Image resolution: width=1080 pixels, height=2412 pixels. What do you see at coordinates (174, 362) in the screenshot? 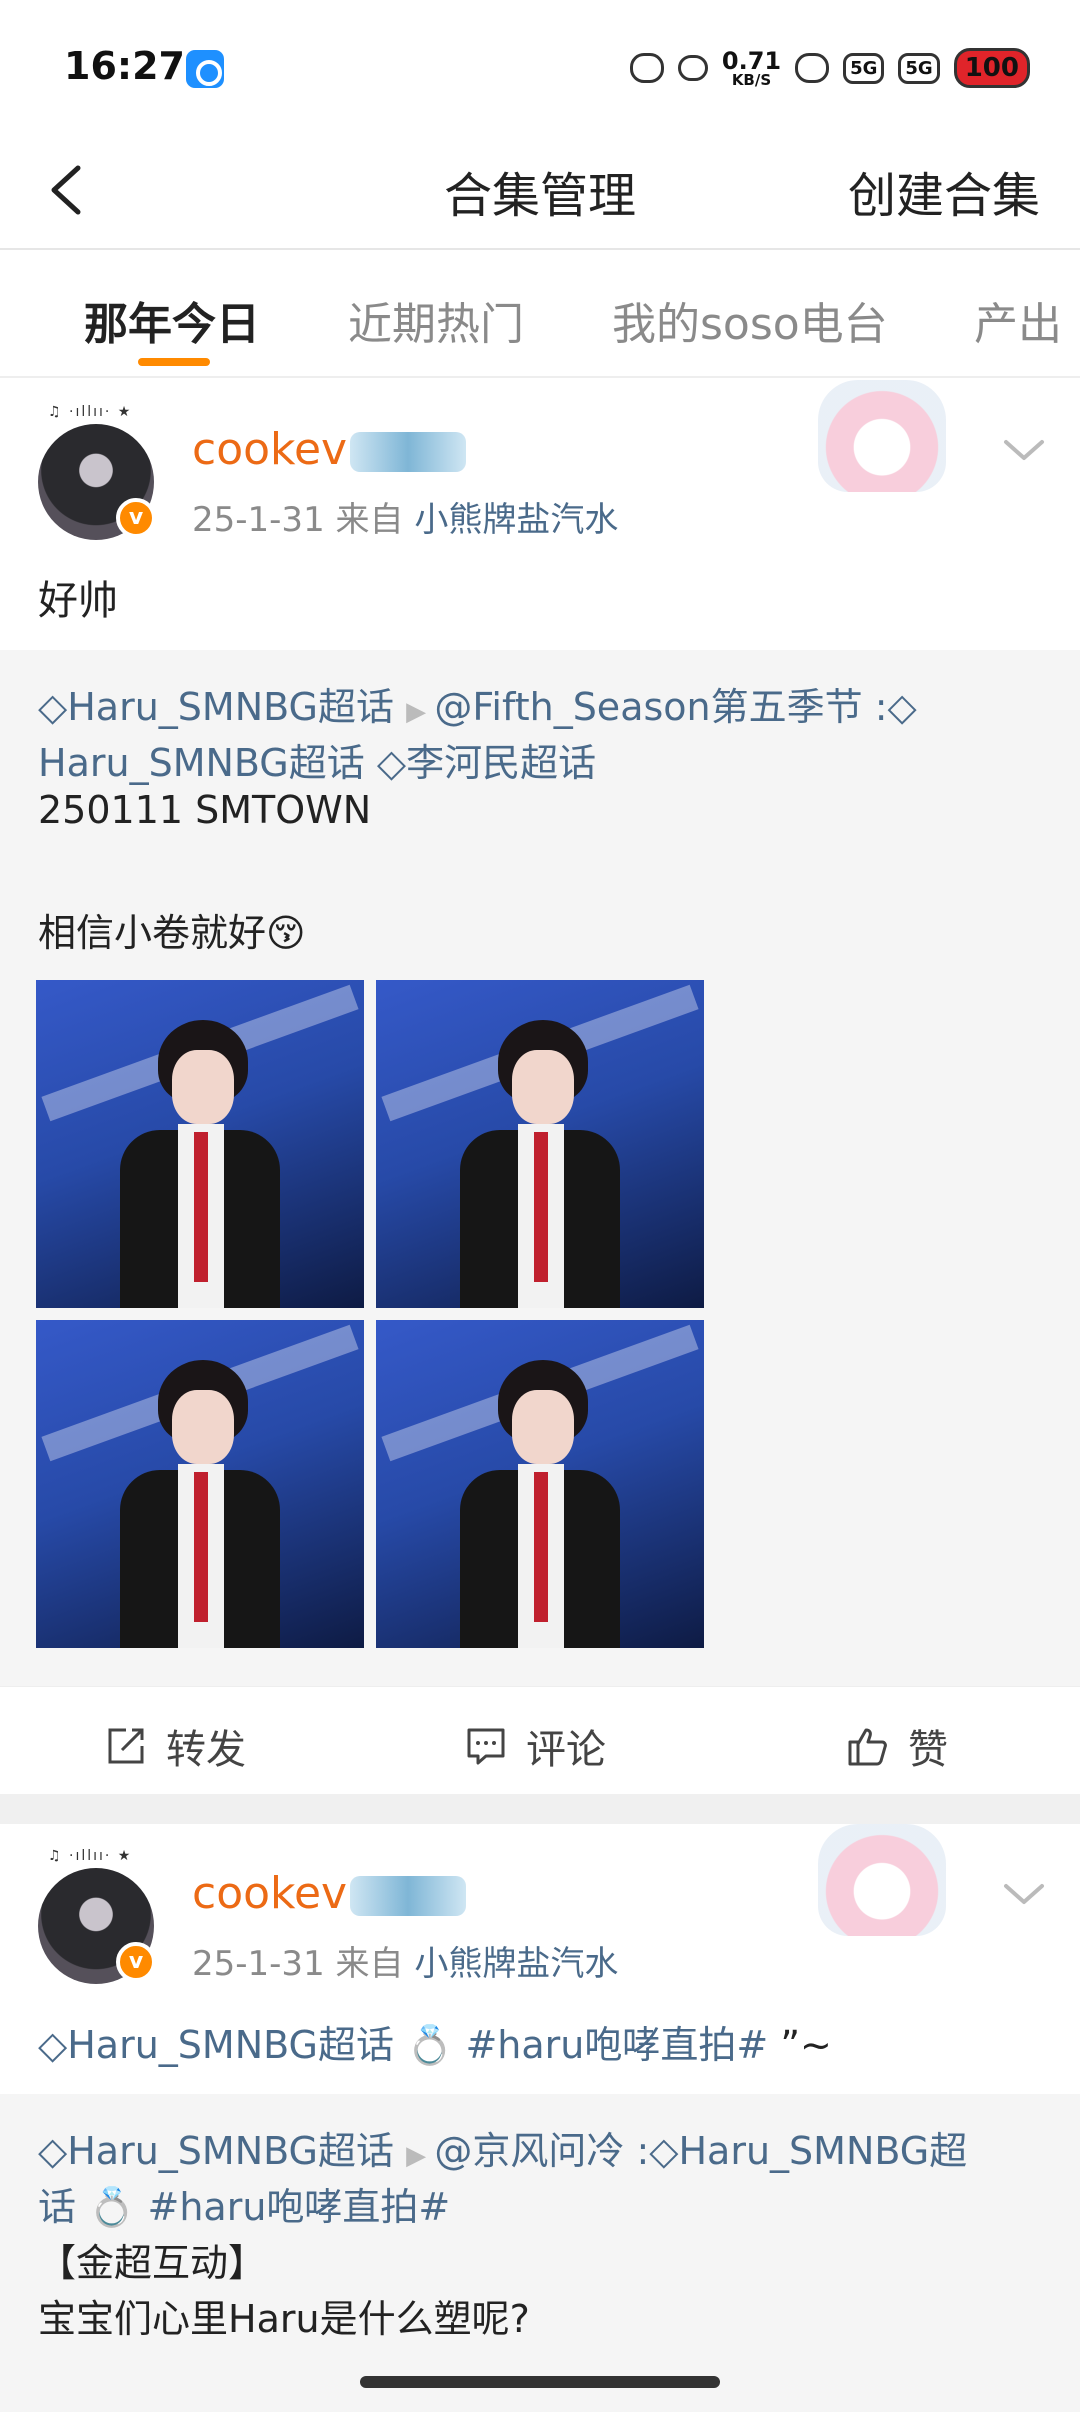
I see `active-tab-indicator` at bounding box center [174, 362].